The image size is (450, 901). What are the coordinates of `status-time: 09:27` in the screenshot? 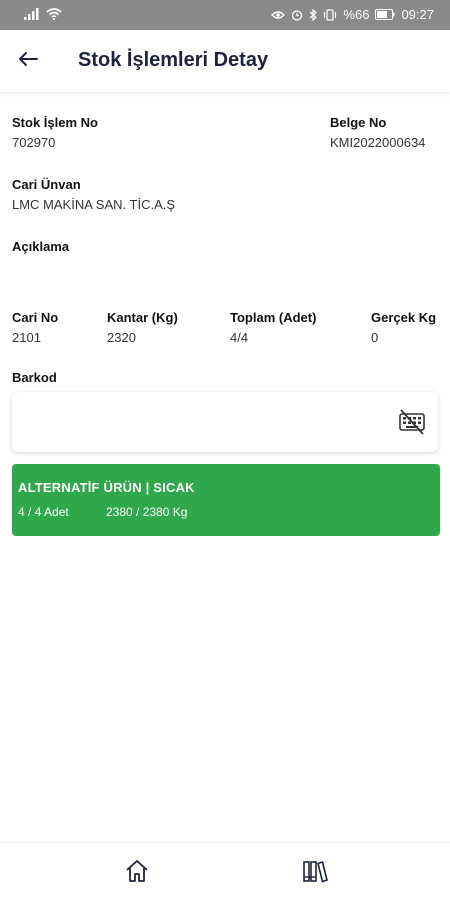 It's located at (417, 14).